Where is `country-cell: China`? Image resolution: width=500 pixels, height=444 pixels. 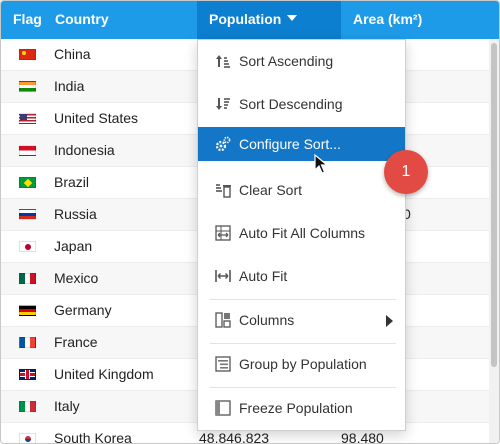
country-cell: China is located at coordinates (72, 54).